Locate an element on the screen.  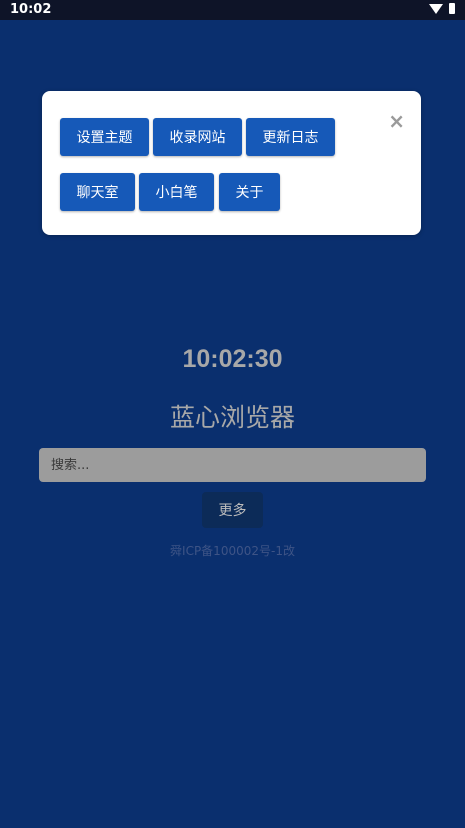
set-theme-button: 设置主题 is located at coordinates (104, 137).